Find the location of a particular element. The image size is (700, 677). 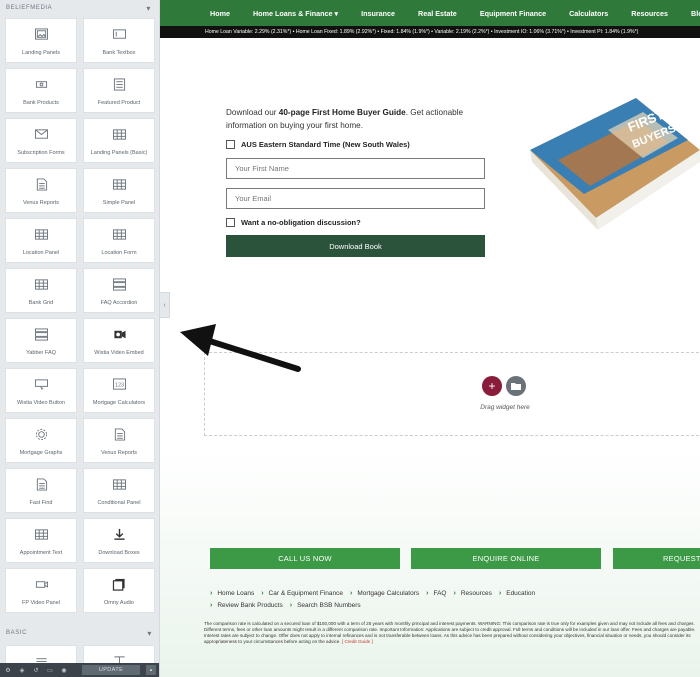

call-us-now-button: CALL US NOW is located at coordinates (305, 558).